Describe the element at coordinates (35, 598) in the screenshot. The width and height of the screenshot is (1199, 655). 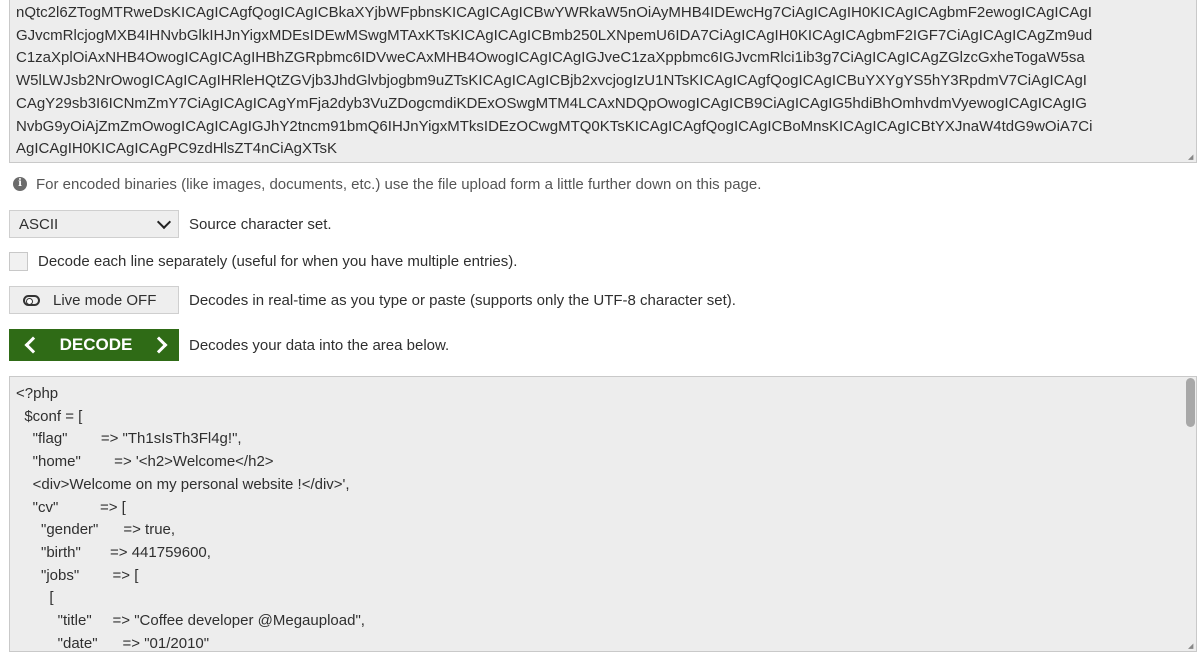
I see `decoded-text-line: [` at that location.